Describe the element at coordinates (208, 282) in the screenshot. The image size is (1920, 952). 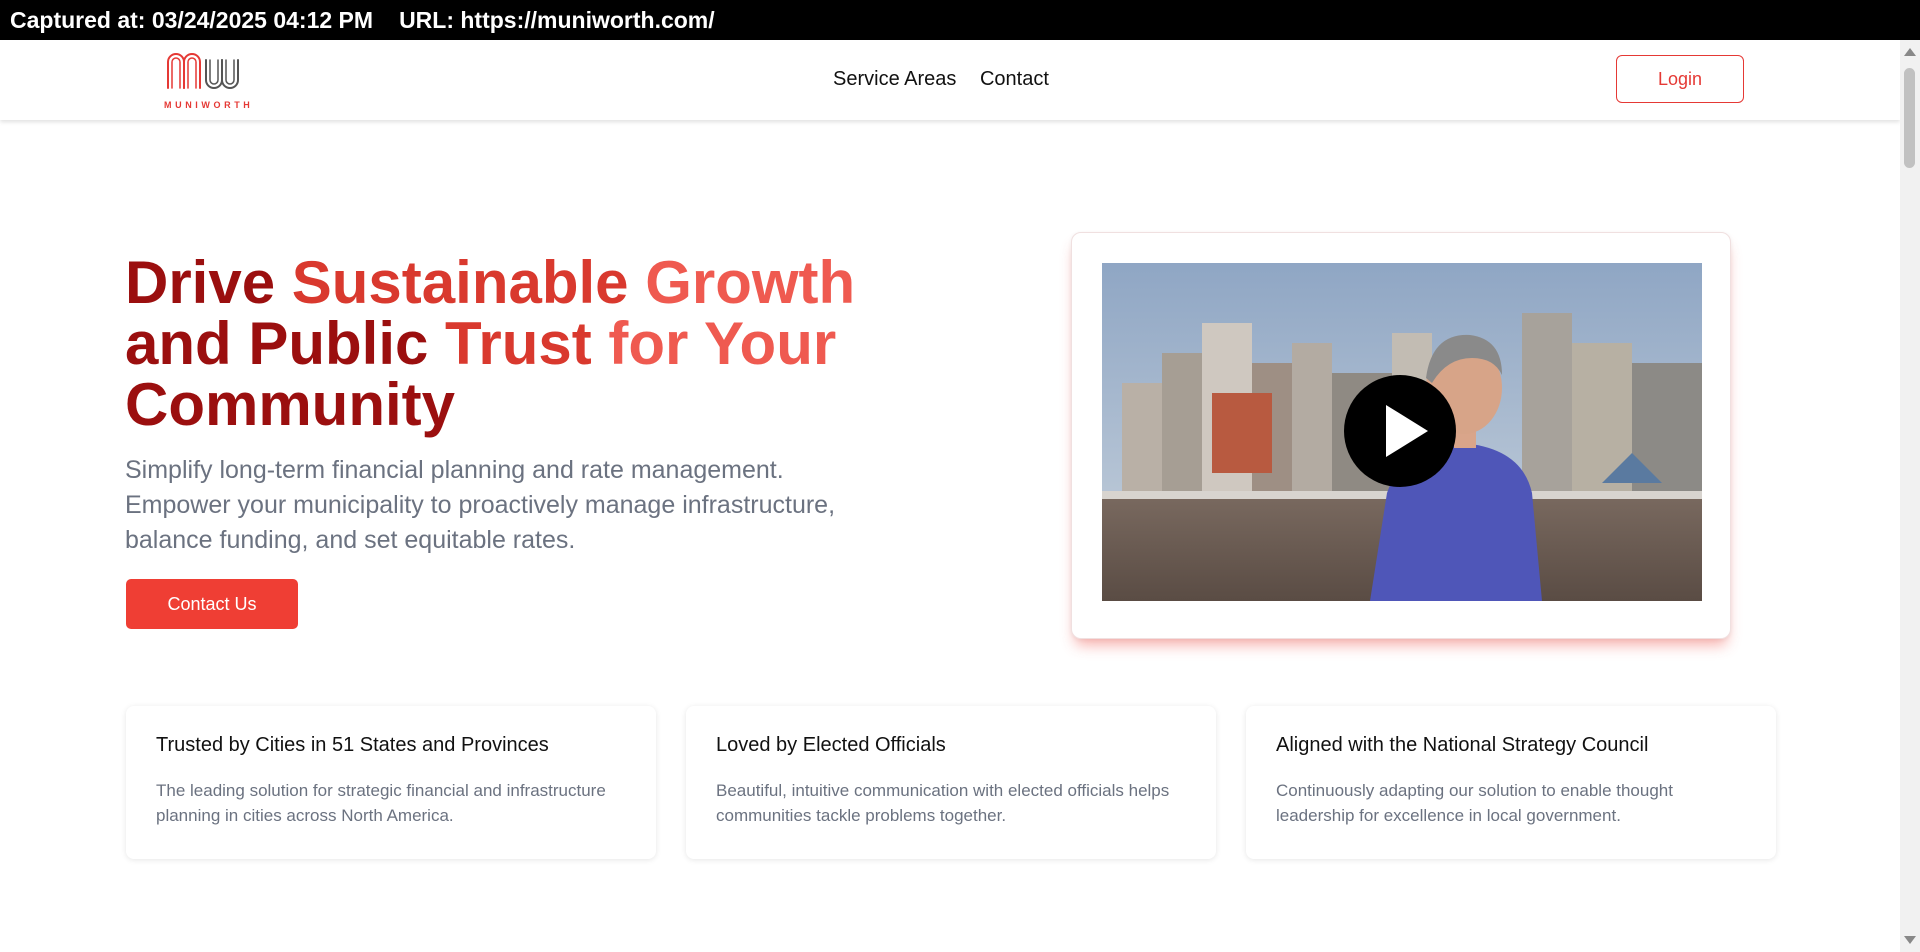
I see `title-part-1: Drive` at that location.